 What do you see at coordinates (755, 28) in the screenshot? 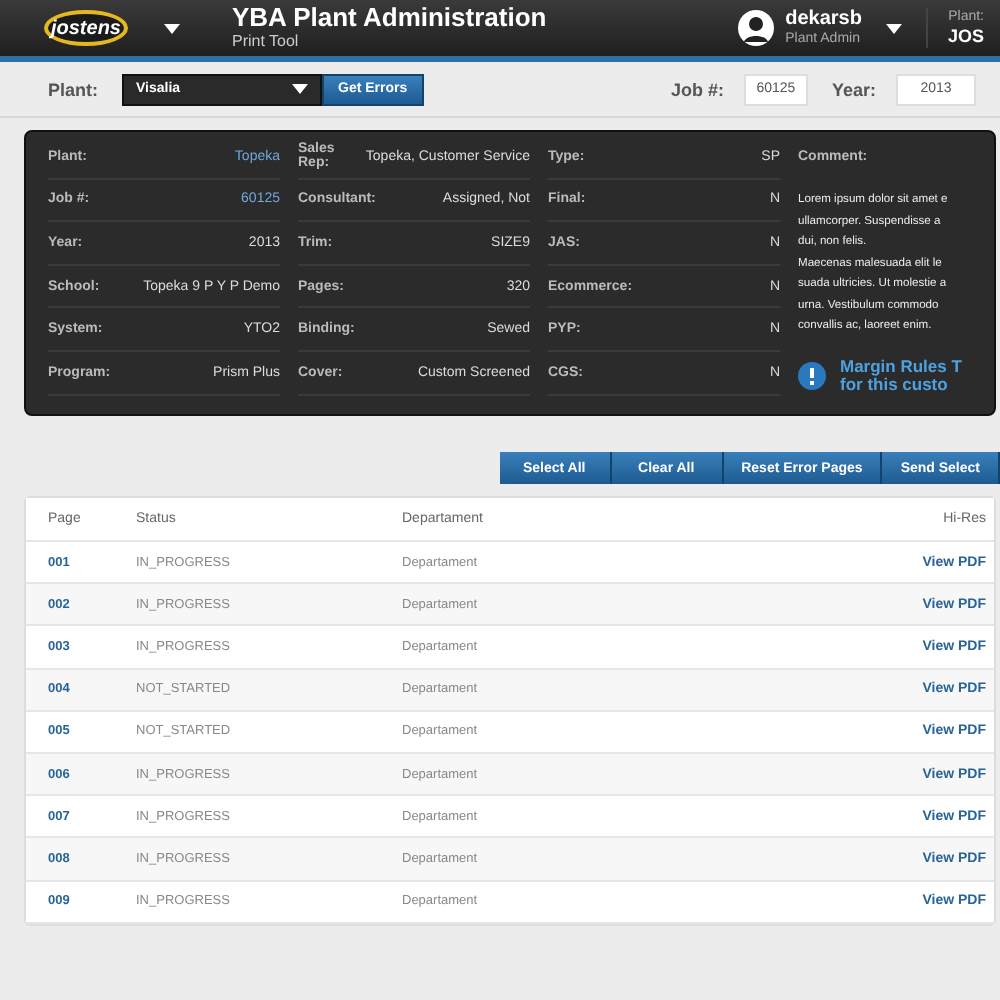
I see `user-avatar-icon` at bounding box center [755, 28].